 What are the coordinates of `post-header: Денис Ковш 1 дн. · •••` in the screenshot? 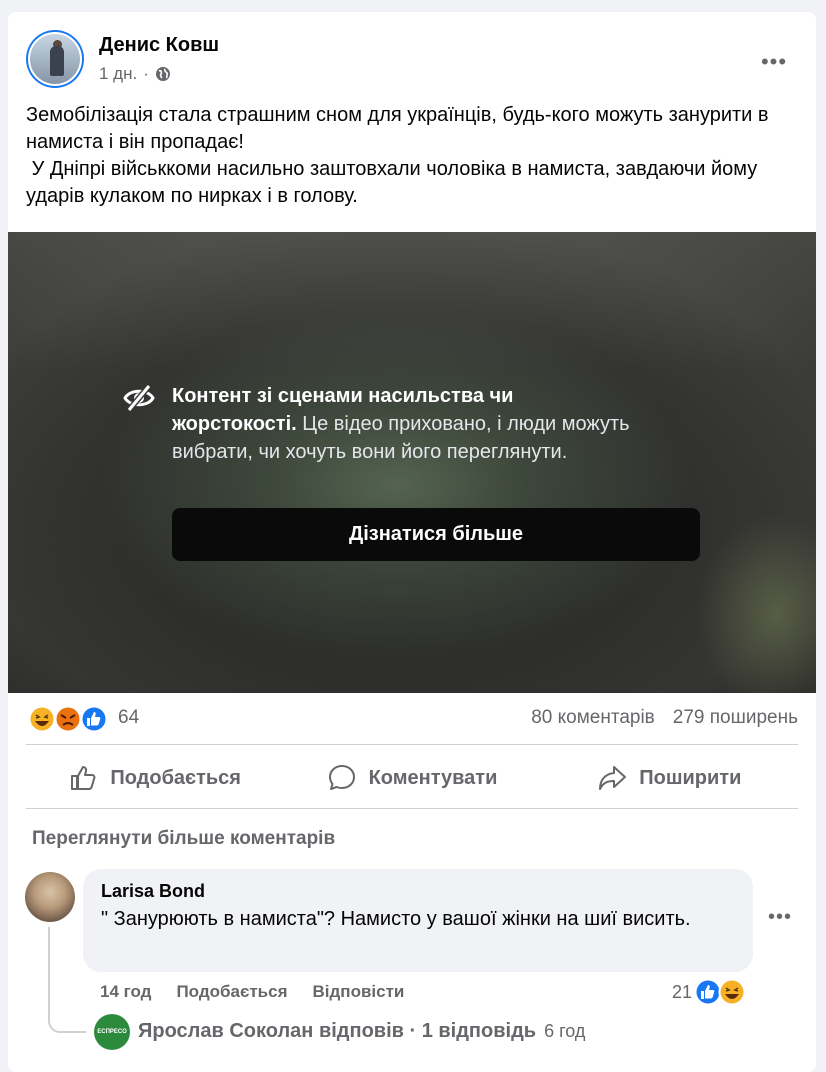 It's located at (412, 60).